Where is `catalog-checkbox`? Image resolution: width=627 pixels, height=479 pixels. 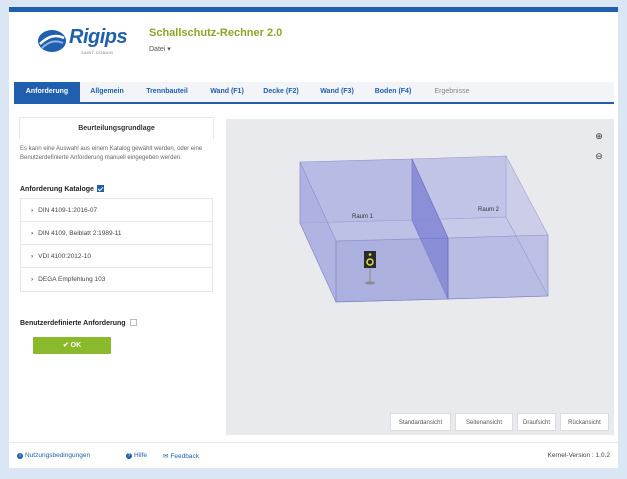 catalog-checkbox is located at coordinates (100, 188).